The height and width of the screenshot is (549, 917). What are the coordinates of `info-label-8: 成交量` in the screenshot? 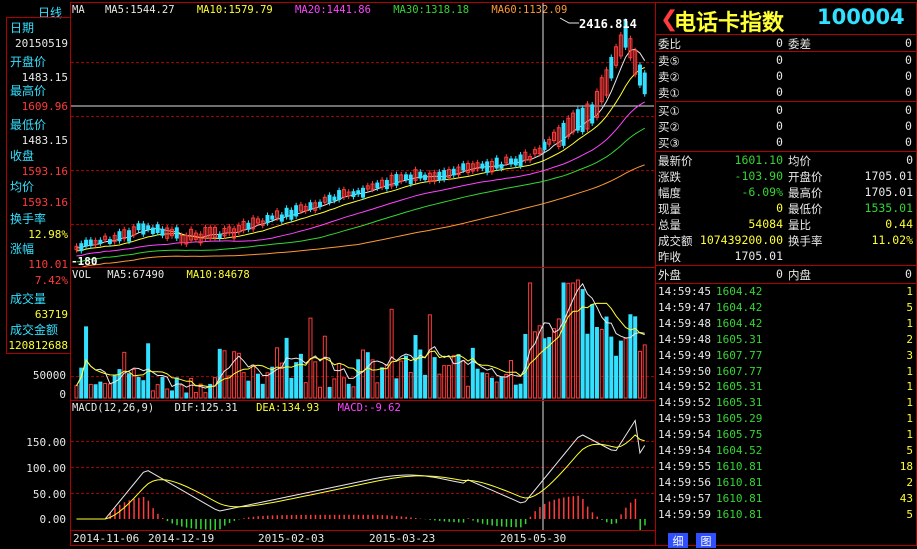 It's located at (28, 299).